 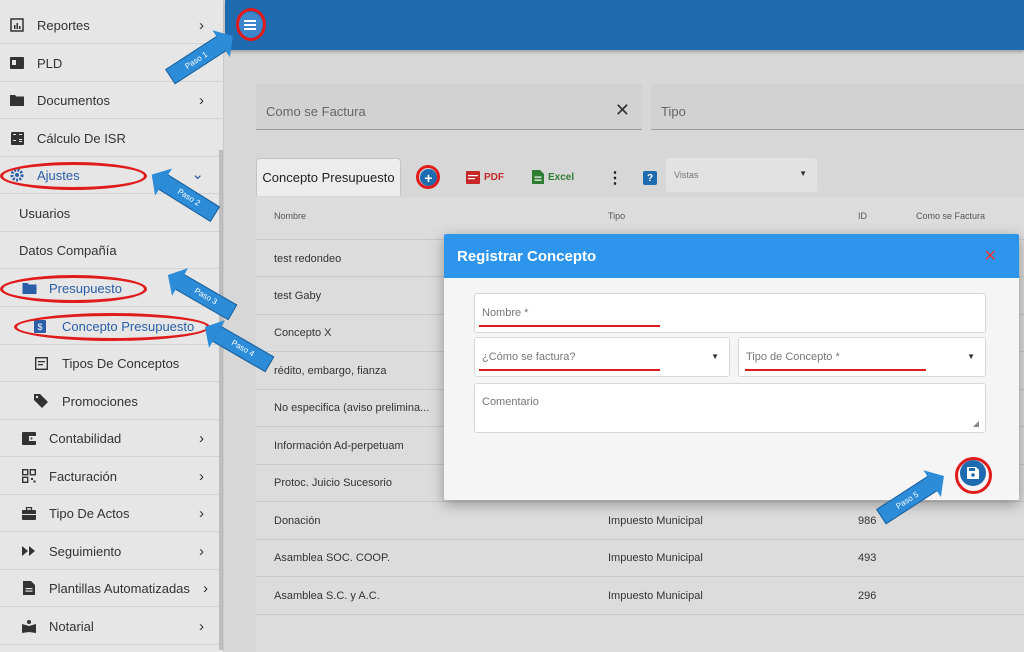 What do you see at coordinates (73, 289) in the screenshot?
I see `presupuesto-highlight-ring` at bounding box center [73, 289].